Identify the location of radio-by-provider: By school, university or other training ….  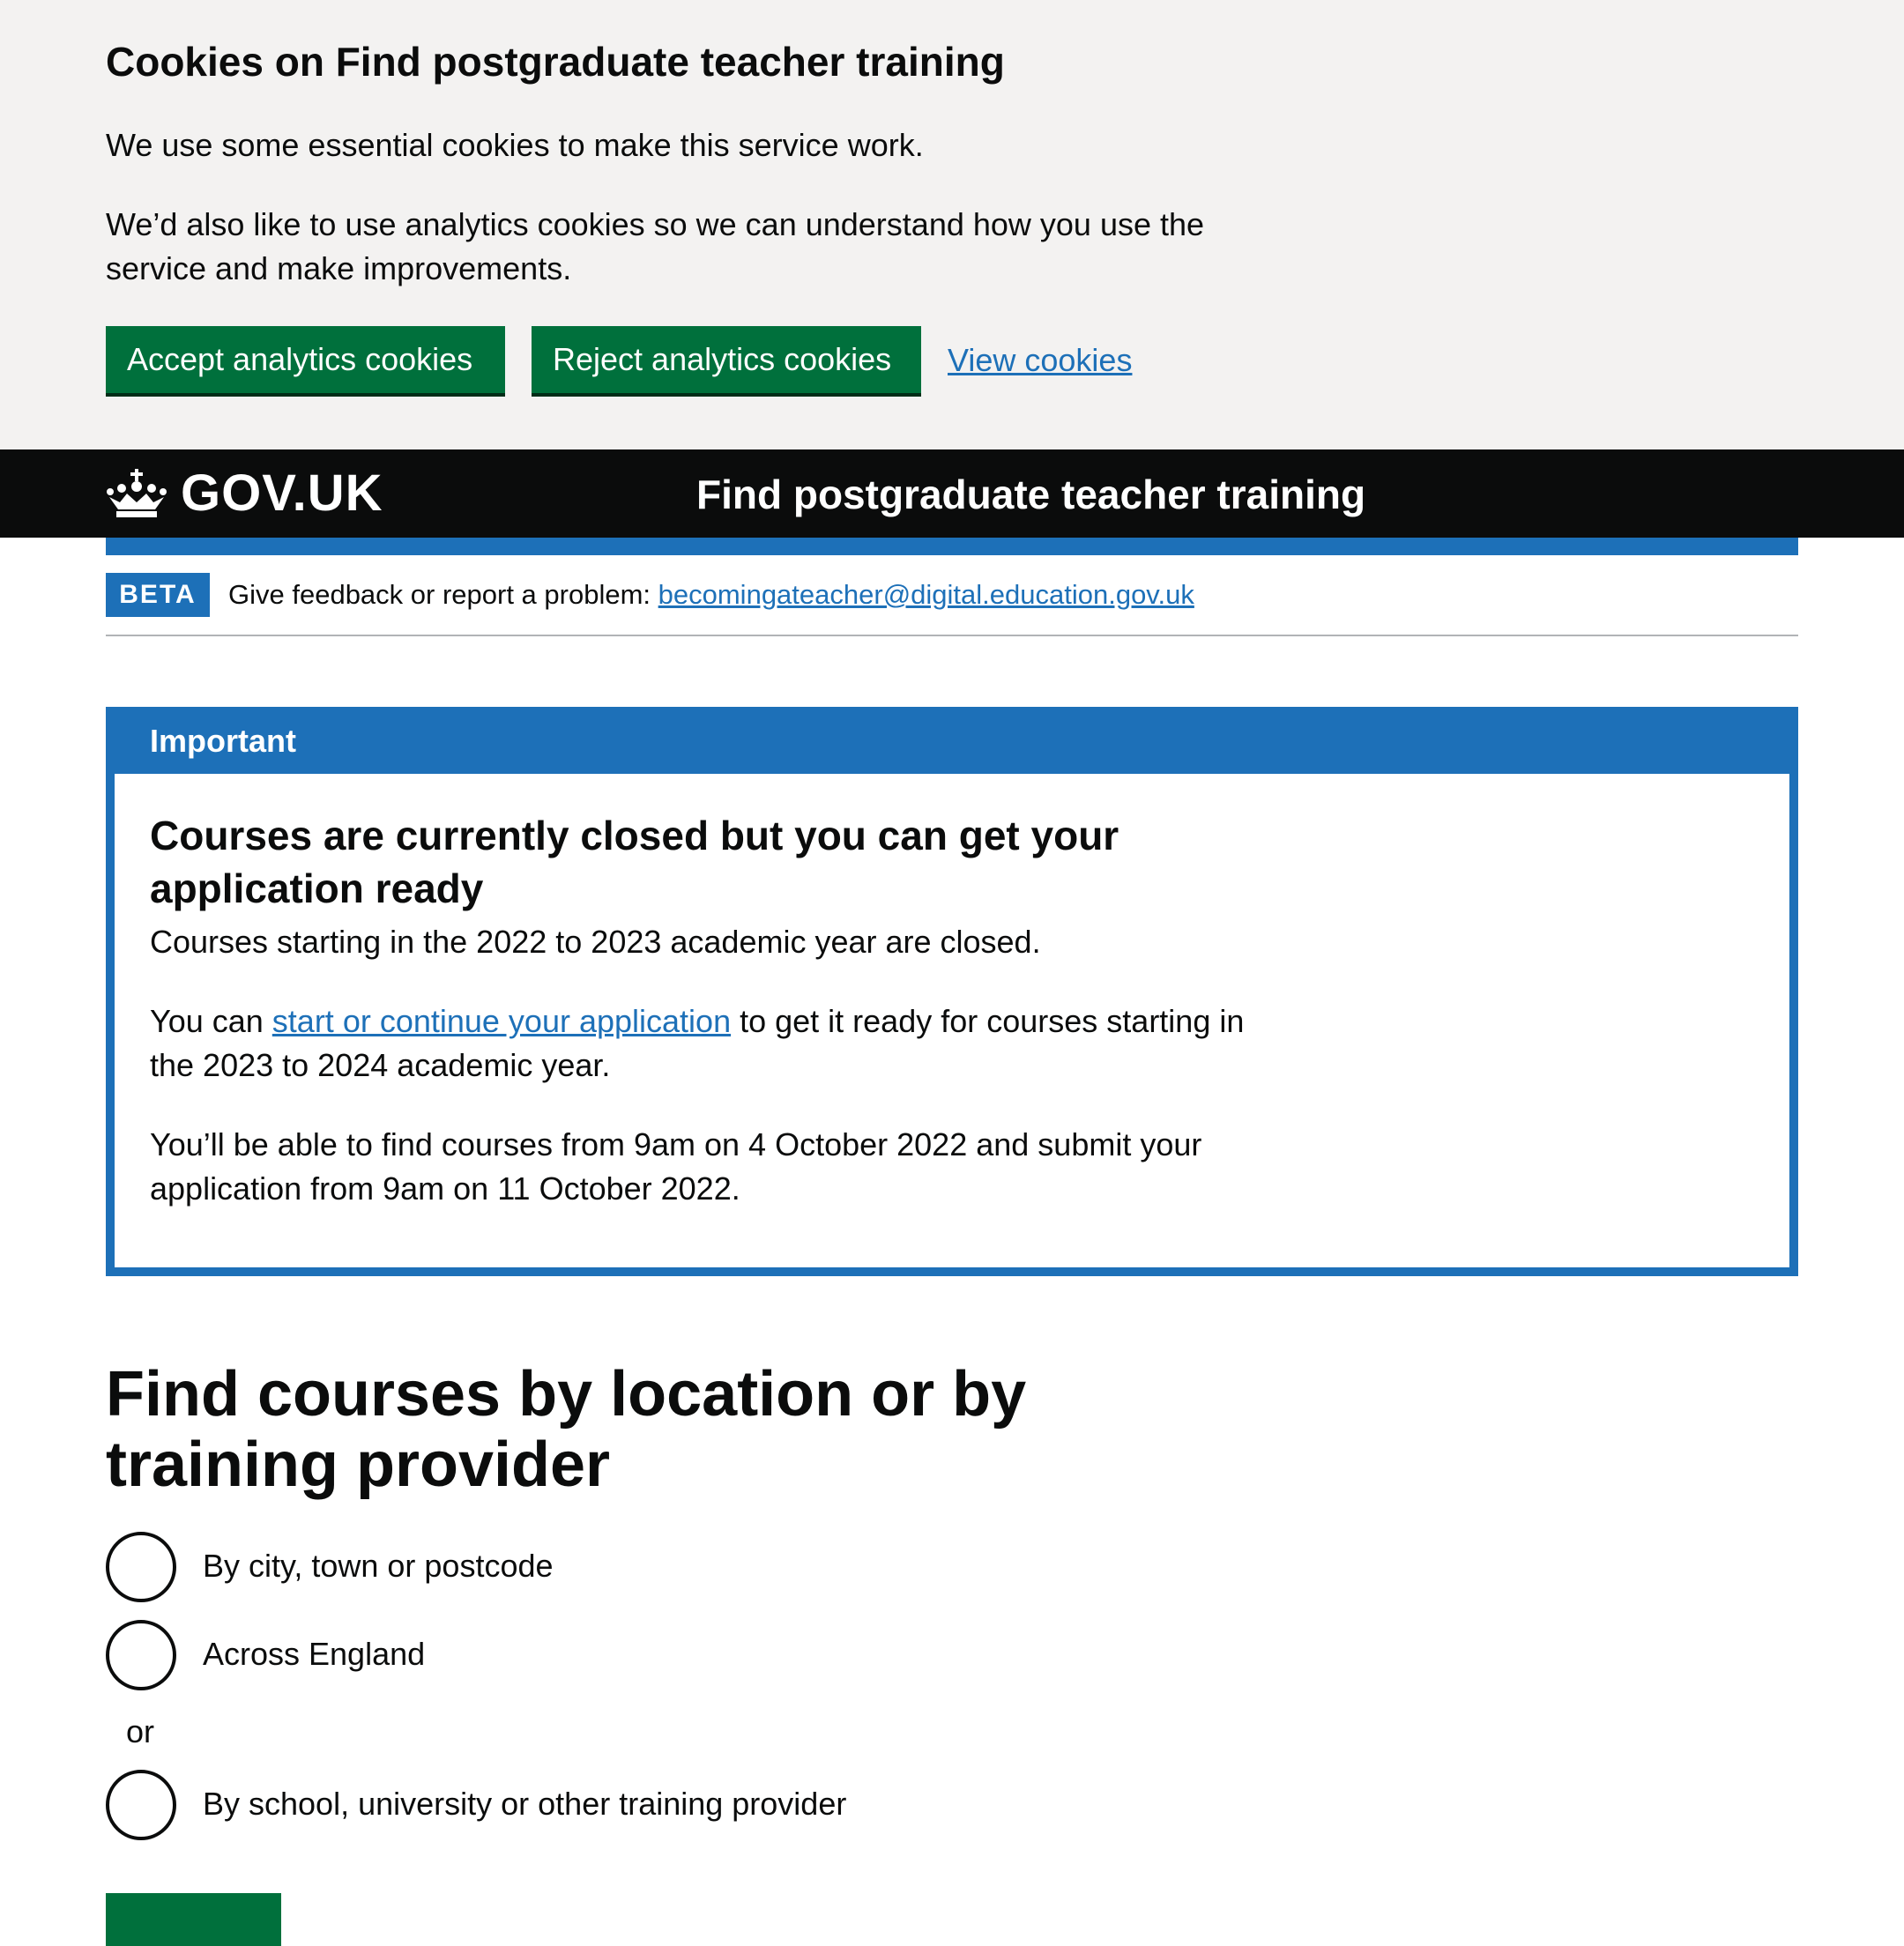
(767, 1805).